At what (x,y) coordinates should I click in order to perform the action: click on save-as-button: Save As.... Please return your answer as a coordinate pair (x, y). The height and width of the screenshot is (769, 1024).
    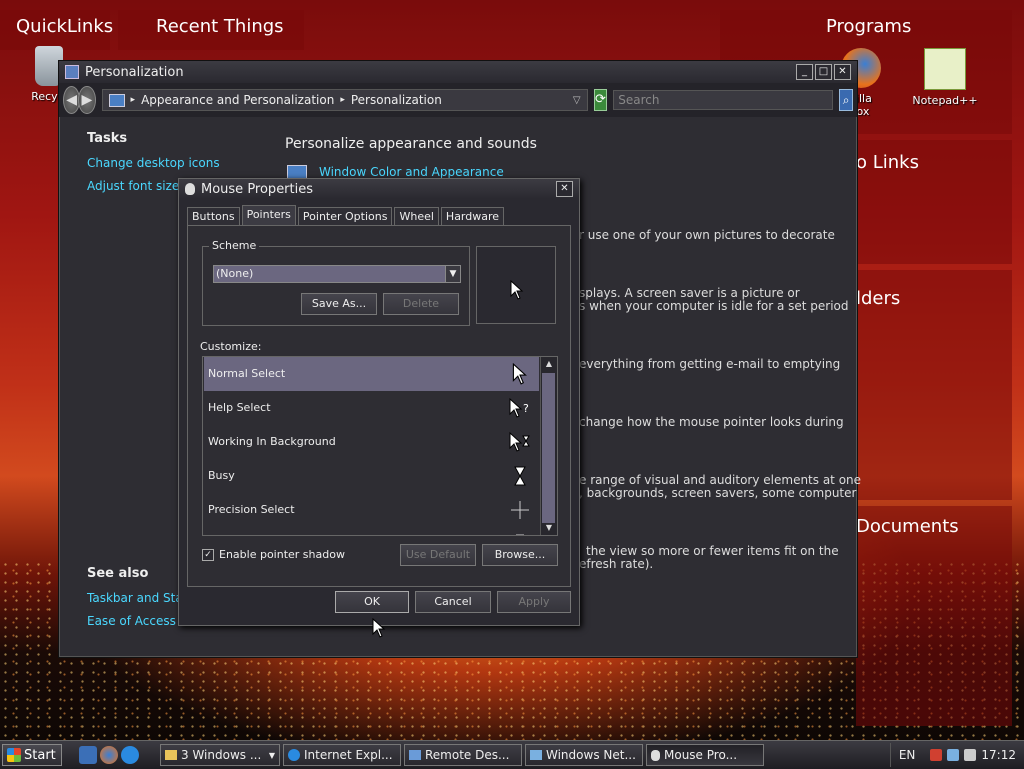
    Looking at the image, I should click on (339, 304).